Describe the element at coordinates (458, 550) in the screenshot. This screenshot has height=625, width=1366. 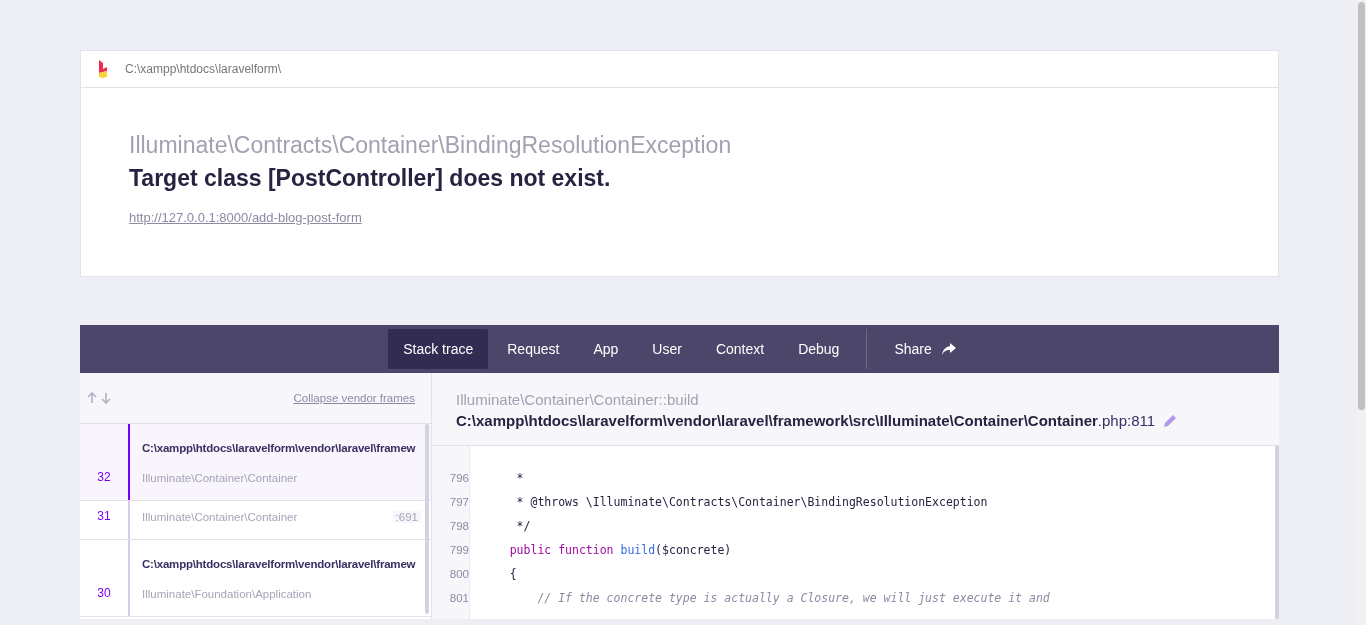
I see `line-number: 799` at that location.